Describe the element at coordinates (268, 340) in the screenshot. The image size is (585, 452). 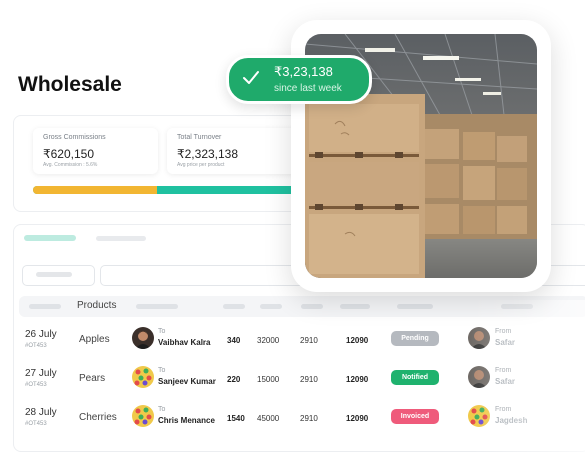
I see `amount: 32000` at that location.